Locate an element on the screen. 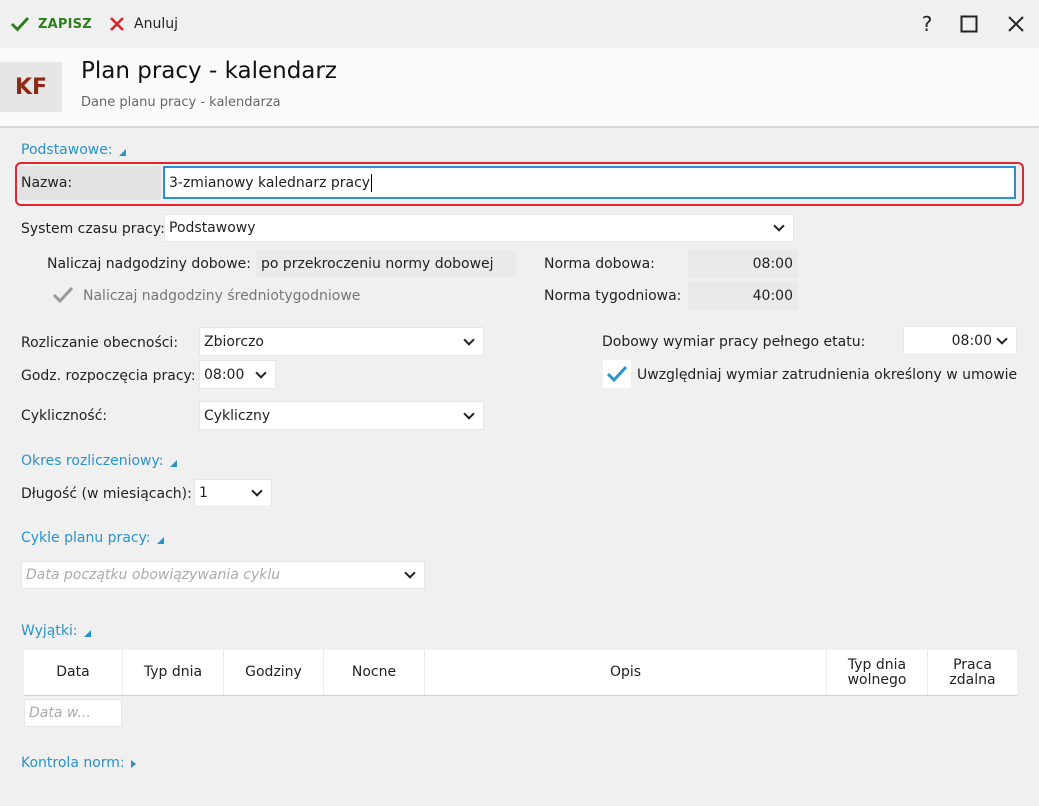 This screenshot has width=1039, height=806. column-header-date: Data is located at coordinates (73, 672).